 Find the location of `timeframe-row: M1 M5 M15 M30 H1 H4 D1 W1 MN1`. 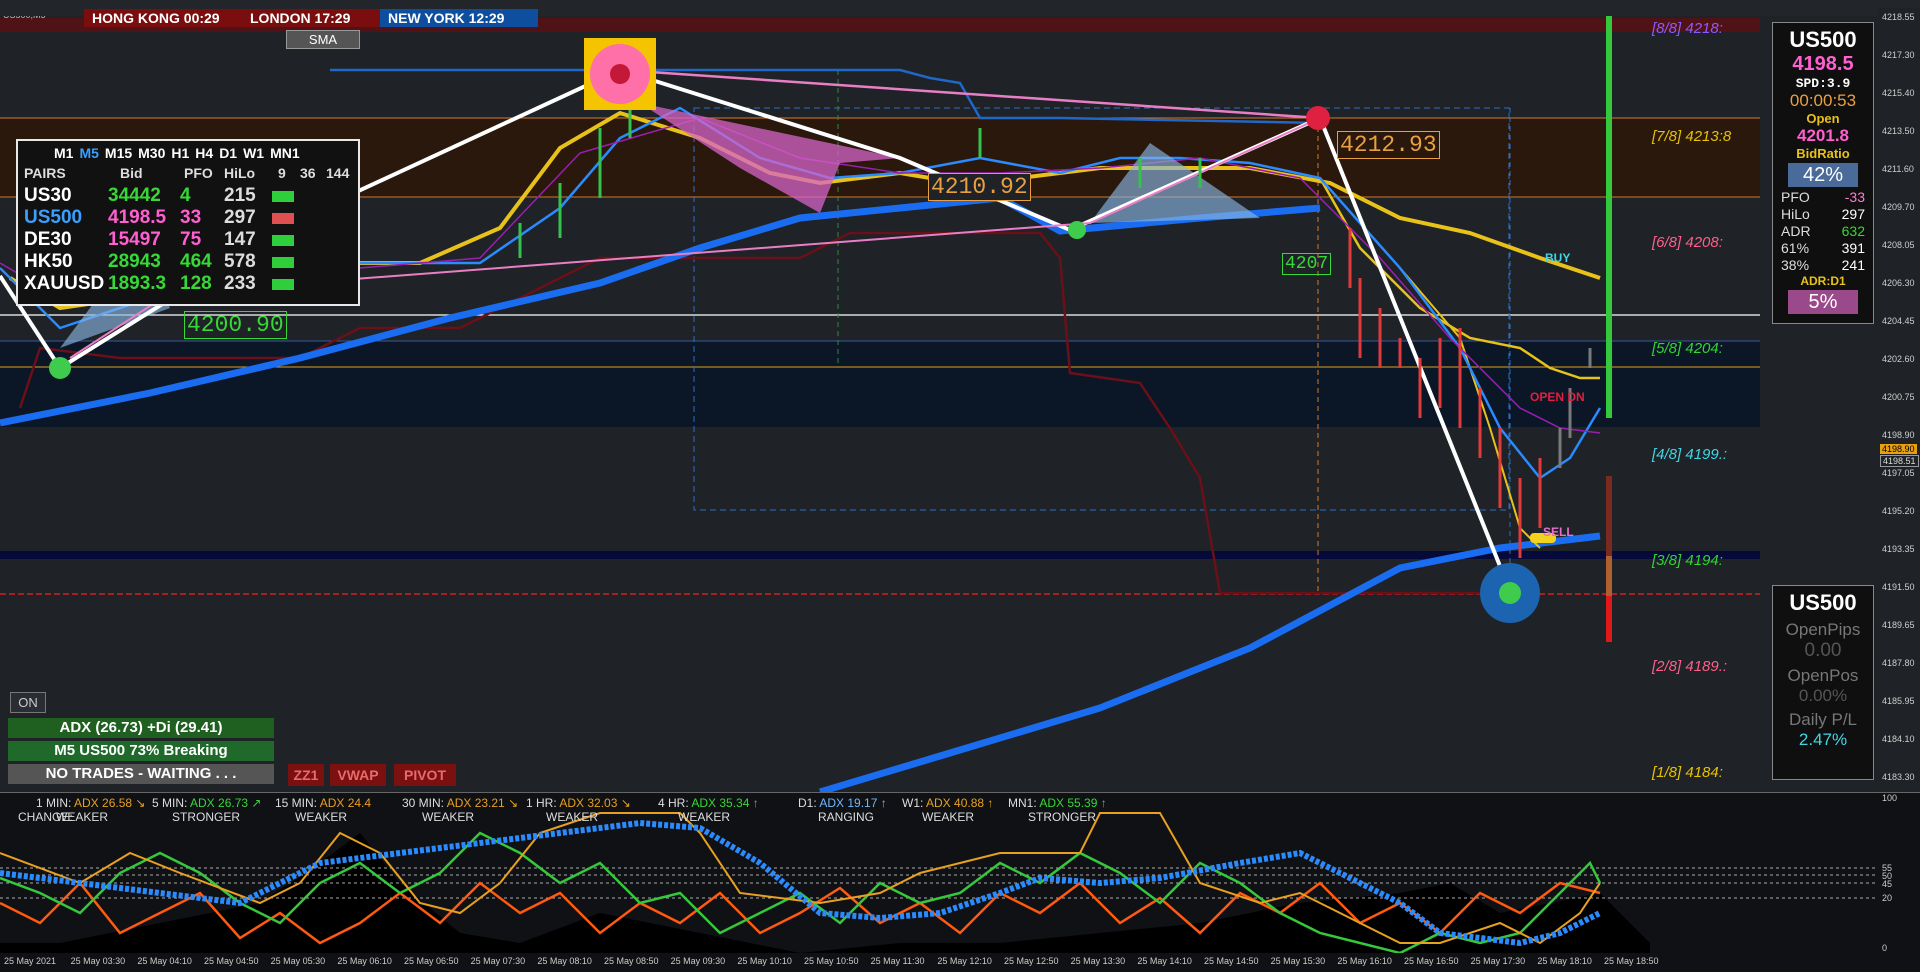

timeframe-row: M1 M5 M15 M30 H1 H4 D1 W1 MN1 is located at coordinates (180, 154).